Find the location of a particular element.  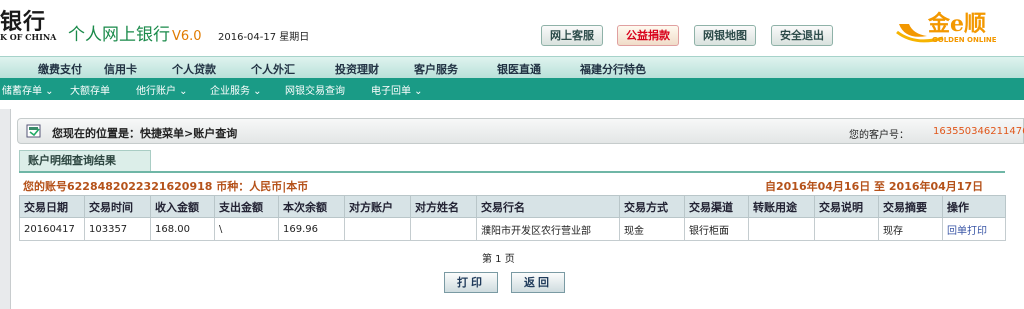

cell-purpose is located at coordinates (781, 229).